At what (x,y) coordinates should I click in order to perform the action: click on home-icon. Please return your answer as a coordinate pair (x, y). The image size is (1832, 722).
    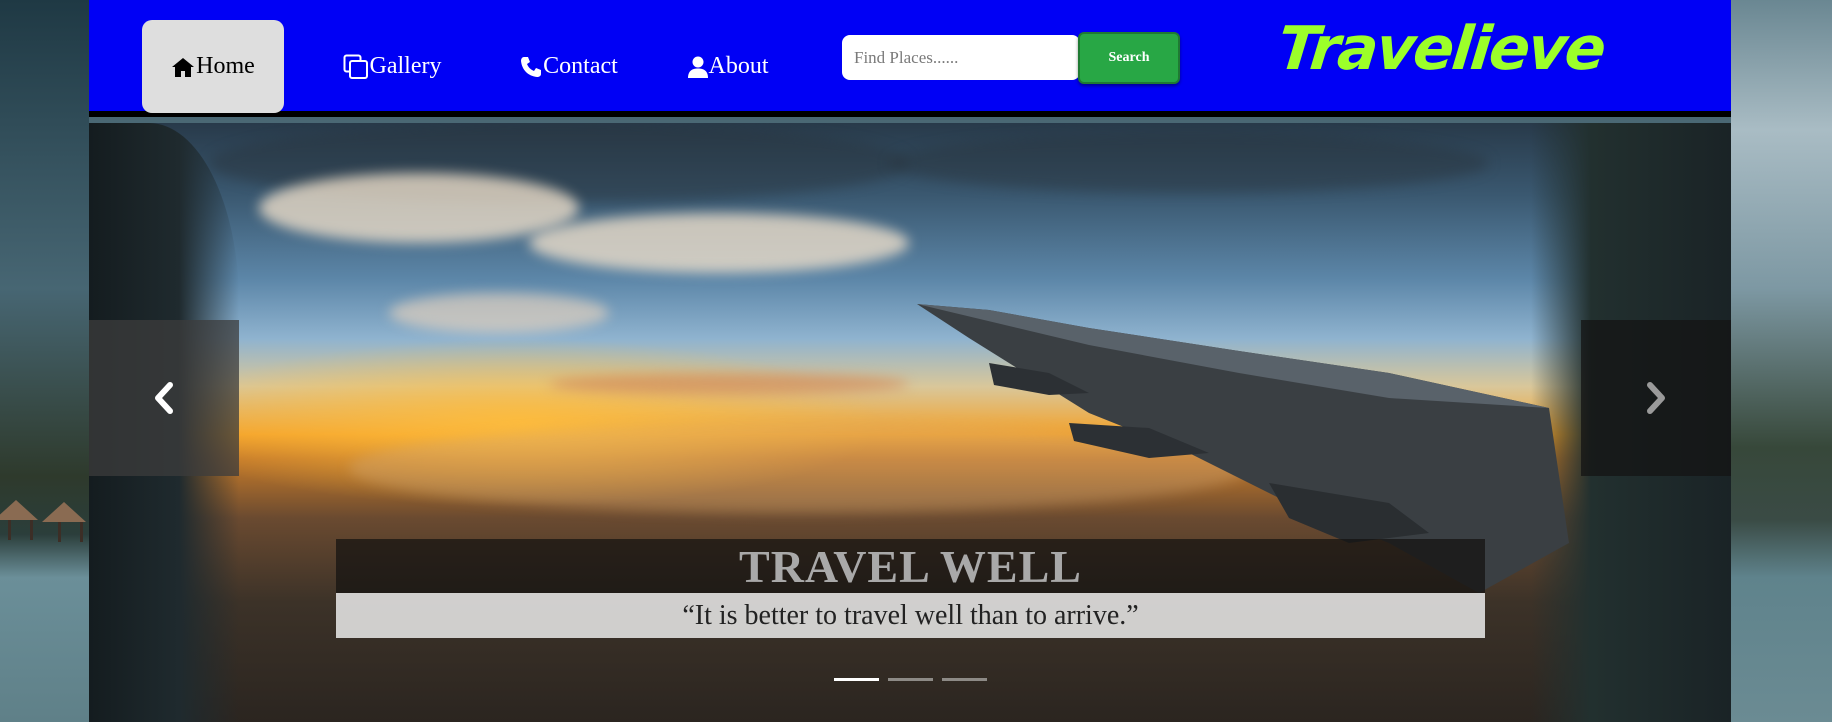
    Looking at the image, I should click on (183, 67).